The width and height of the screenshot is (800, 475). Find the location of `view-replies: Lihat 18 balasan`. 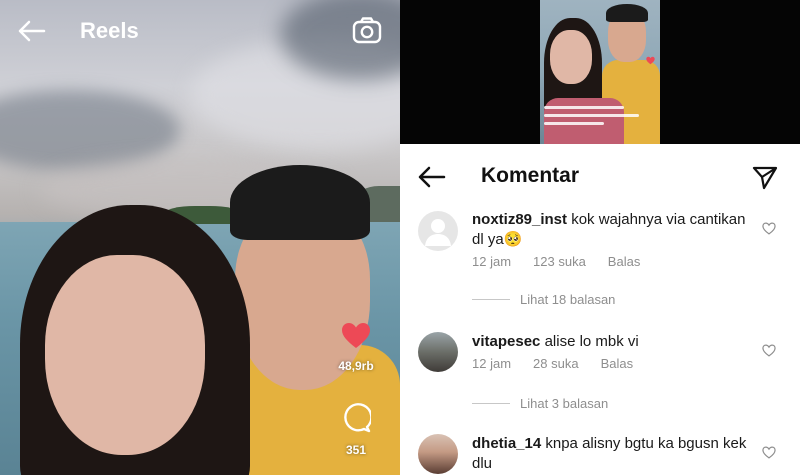

view-replies: Lihat 18 balasan is located at coordinates (543, 299).